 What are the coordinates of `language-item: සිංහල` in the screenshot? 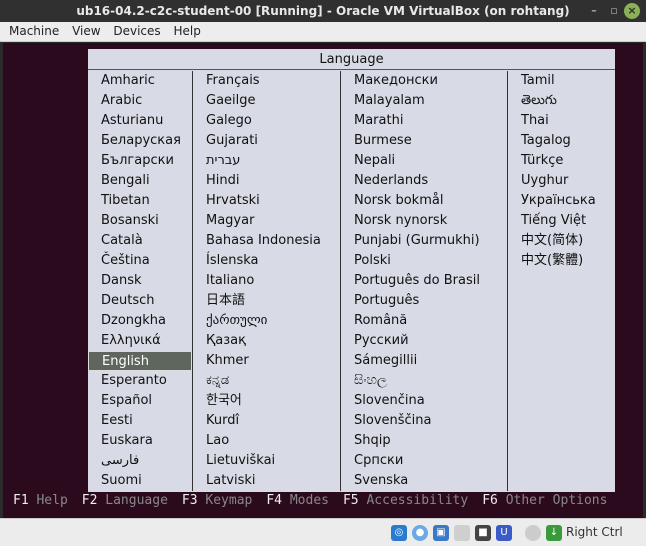 It's located at (424, 381).